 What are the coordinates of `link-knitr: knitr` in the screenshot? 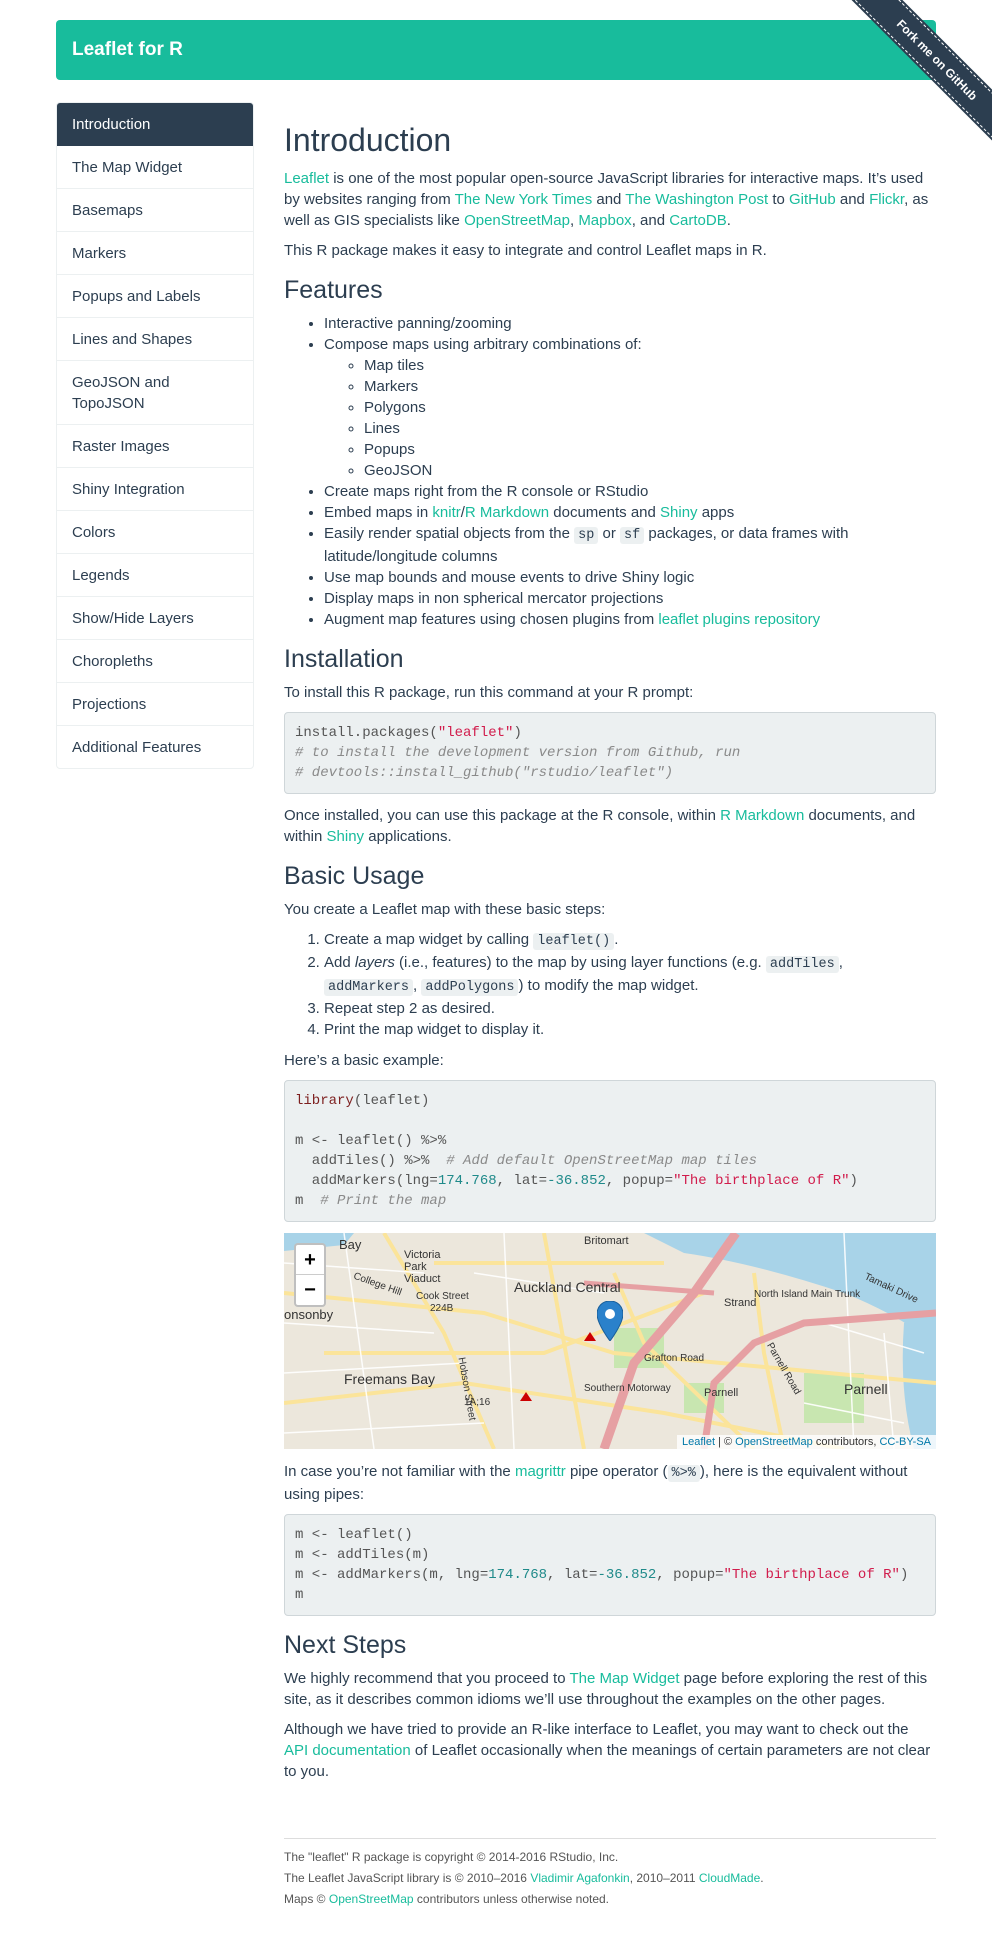 It's located at (446, 512).